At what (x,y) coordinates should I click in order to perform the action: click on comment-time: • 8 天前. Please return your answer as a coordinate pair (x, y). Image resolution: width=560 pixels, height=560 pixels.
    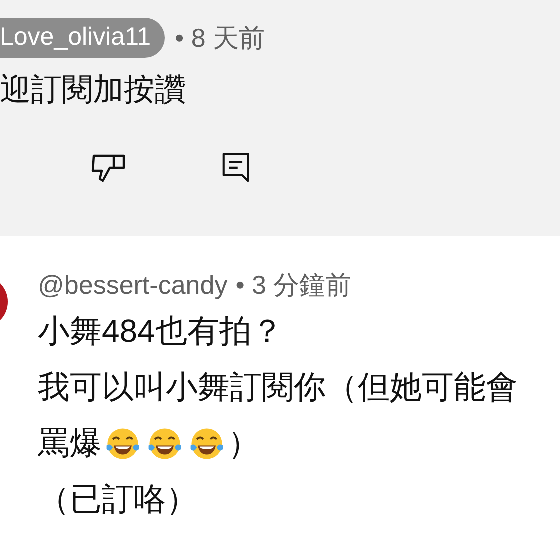
    Looking at the image, I should click on (220, 38).